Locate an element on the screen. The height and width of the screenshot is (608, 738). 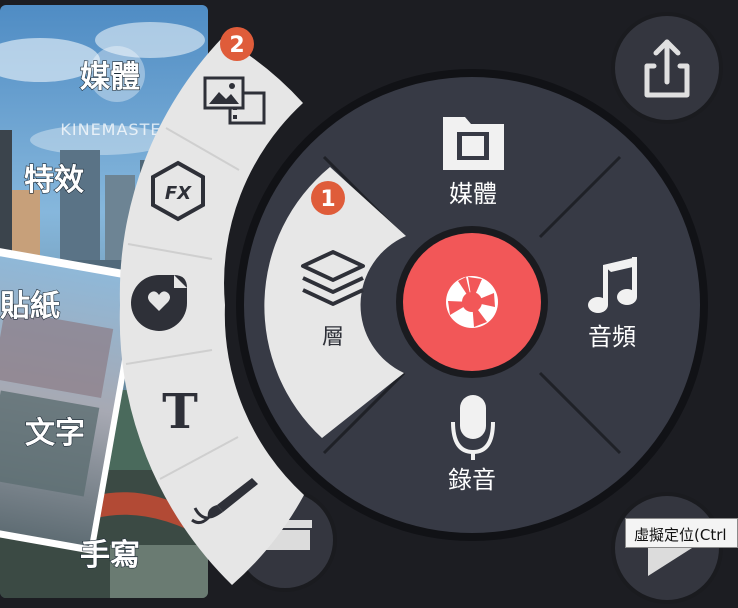
side-label-effects: 特效 is located at coordinates (54, 180).